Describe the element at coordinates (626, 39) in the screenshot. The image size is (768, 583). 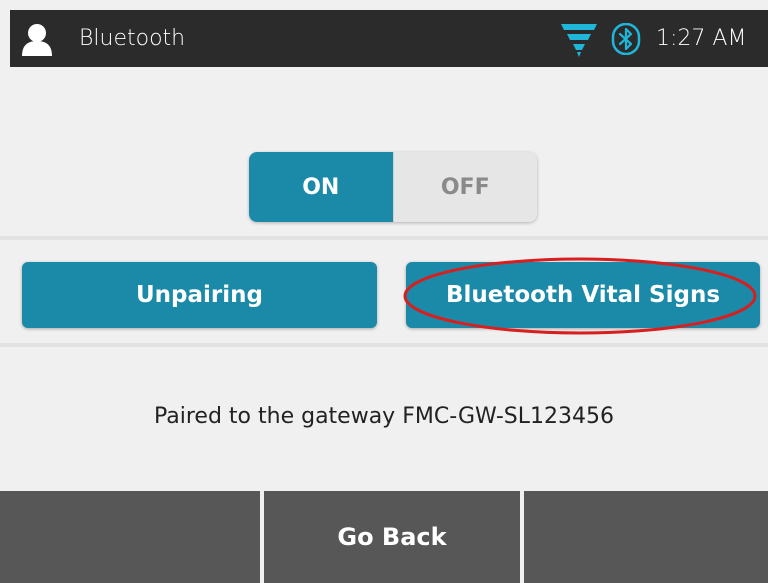
I see `bluetooth-icon` at that location.